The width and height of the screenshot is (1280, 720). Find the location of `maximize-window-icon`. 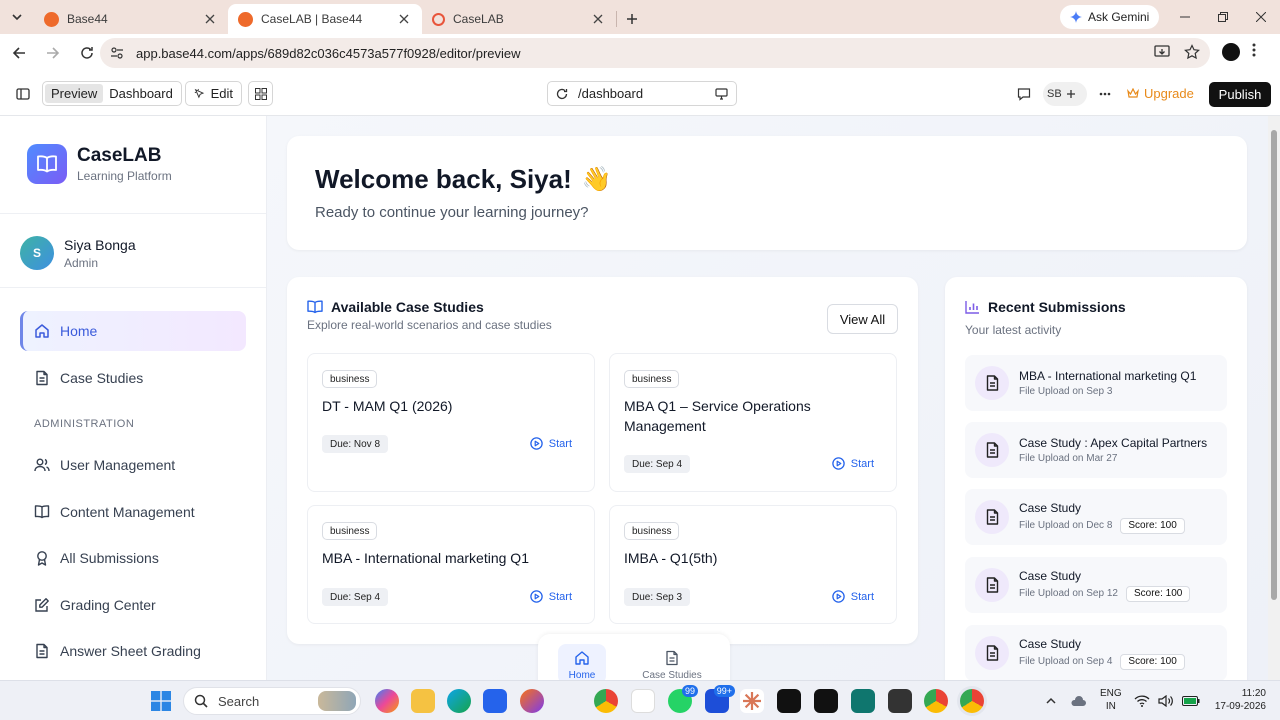

maximize-window-icon is located at coordinates (1223, 17).